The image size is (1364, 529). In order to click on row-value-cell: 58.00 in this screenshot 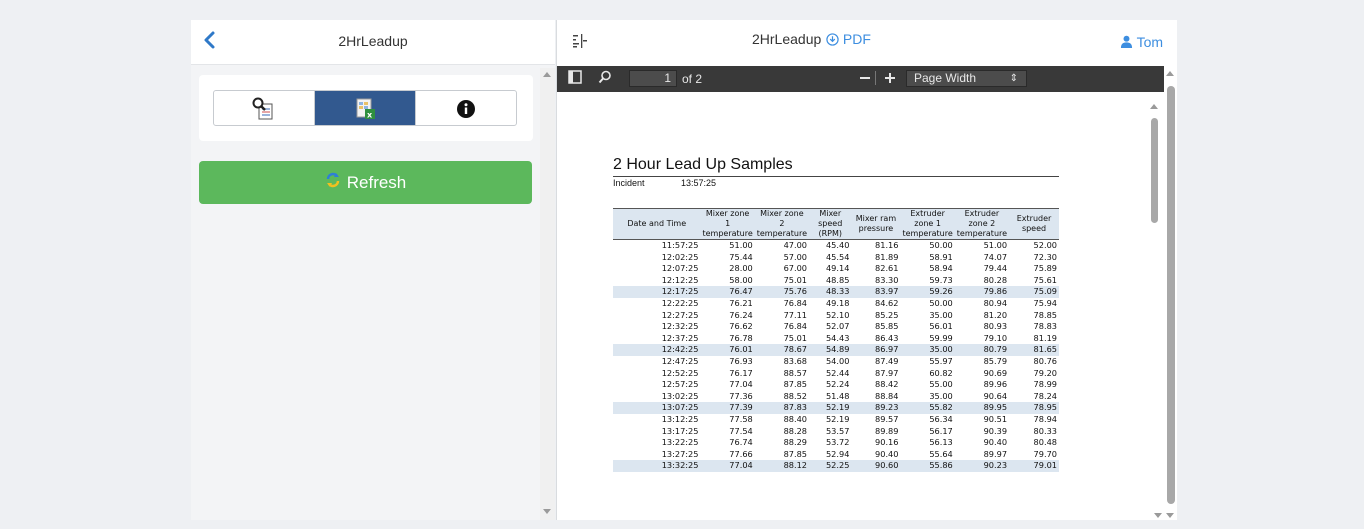, I will do `click(741, 279)`.